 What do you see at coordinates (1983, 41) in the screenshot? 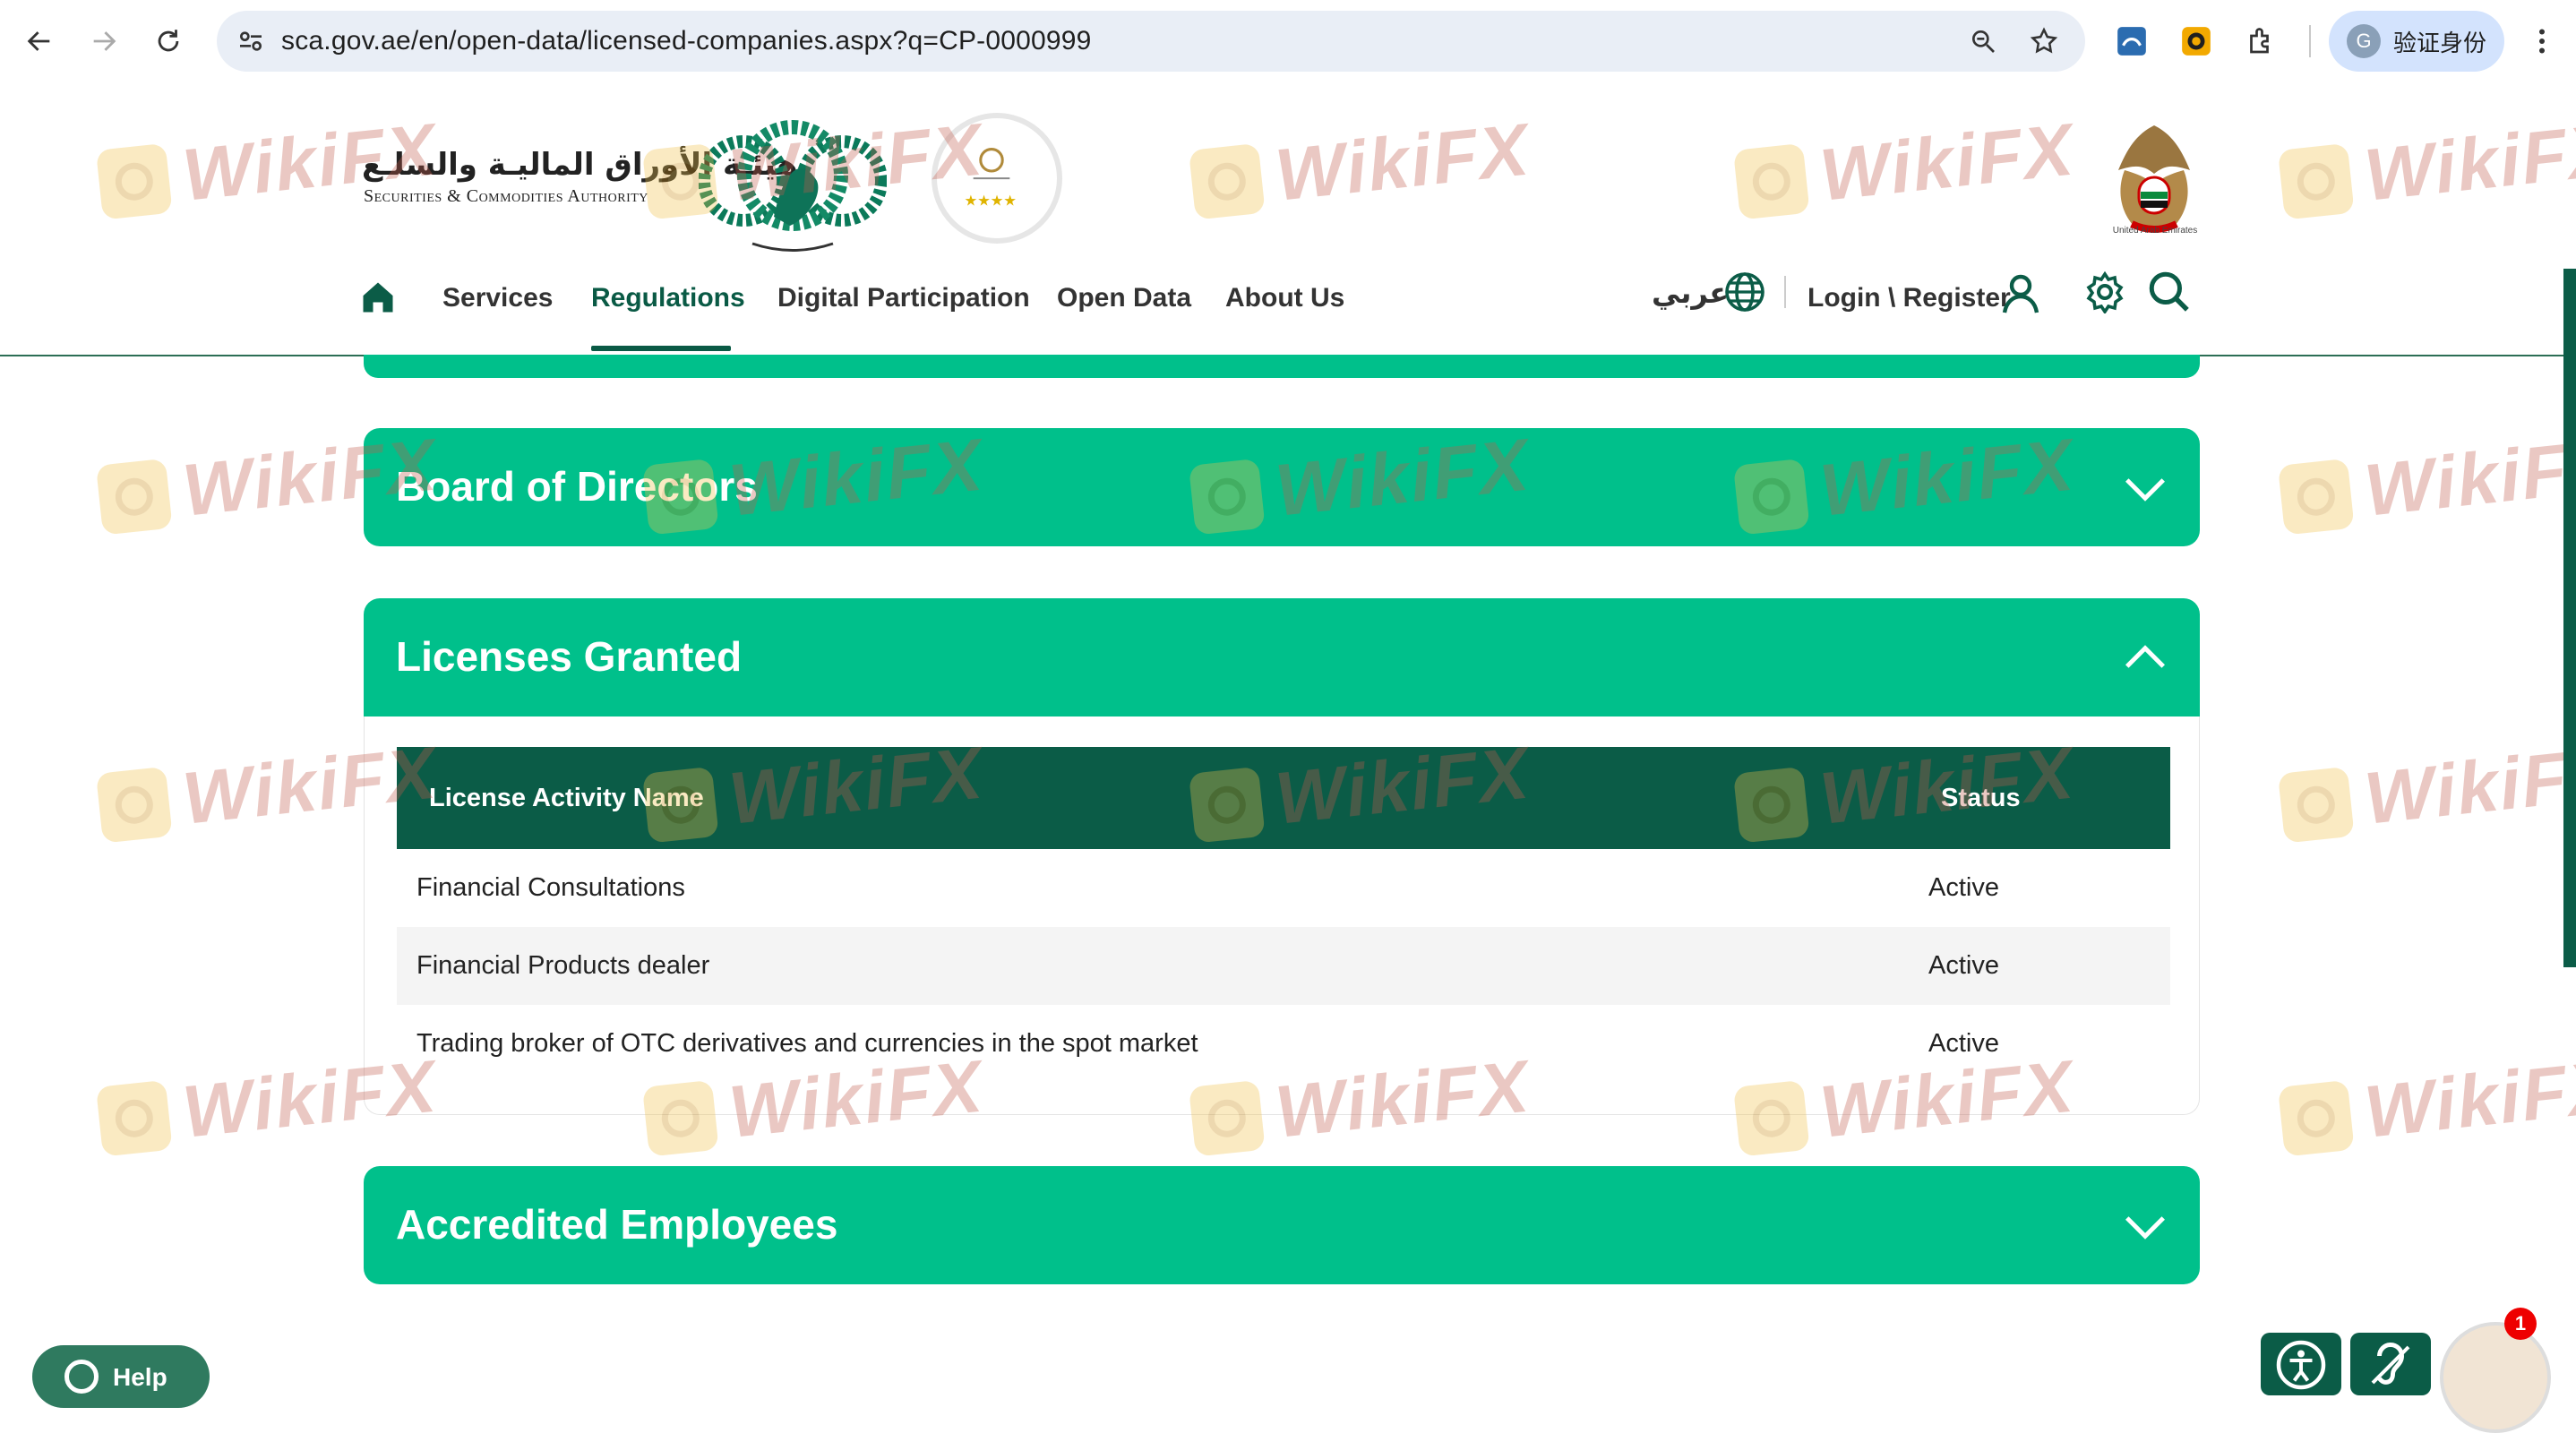
I see `zoom-icon` at bounding box center [1983, 41].